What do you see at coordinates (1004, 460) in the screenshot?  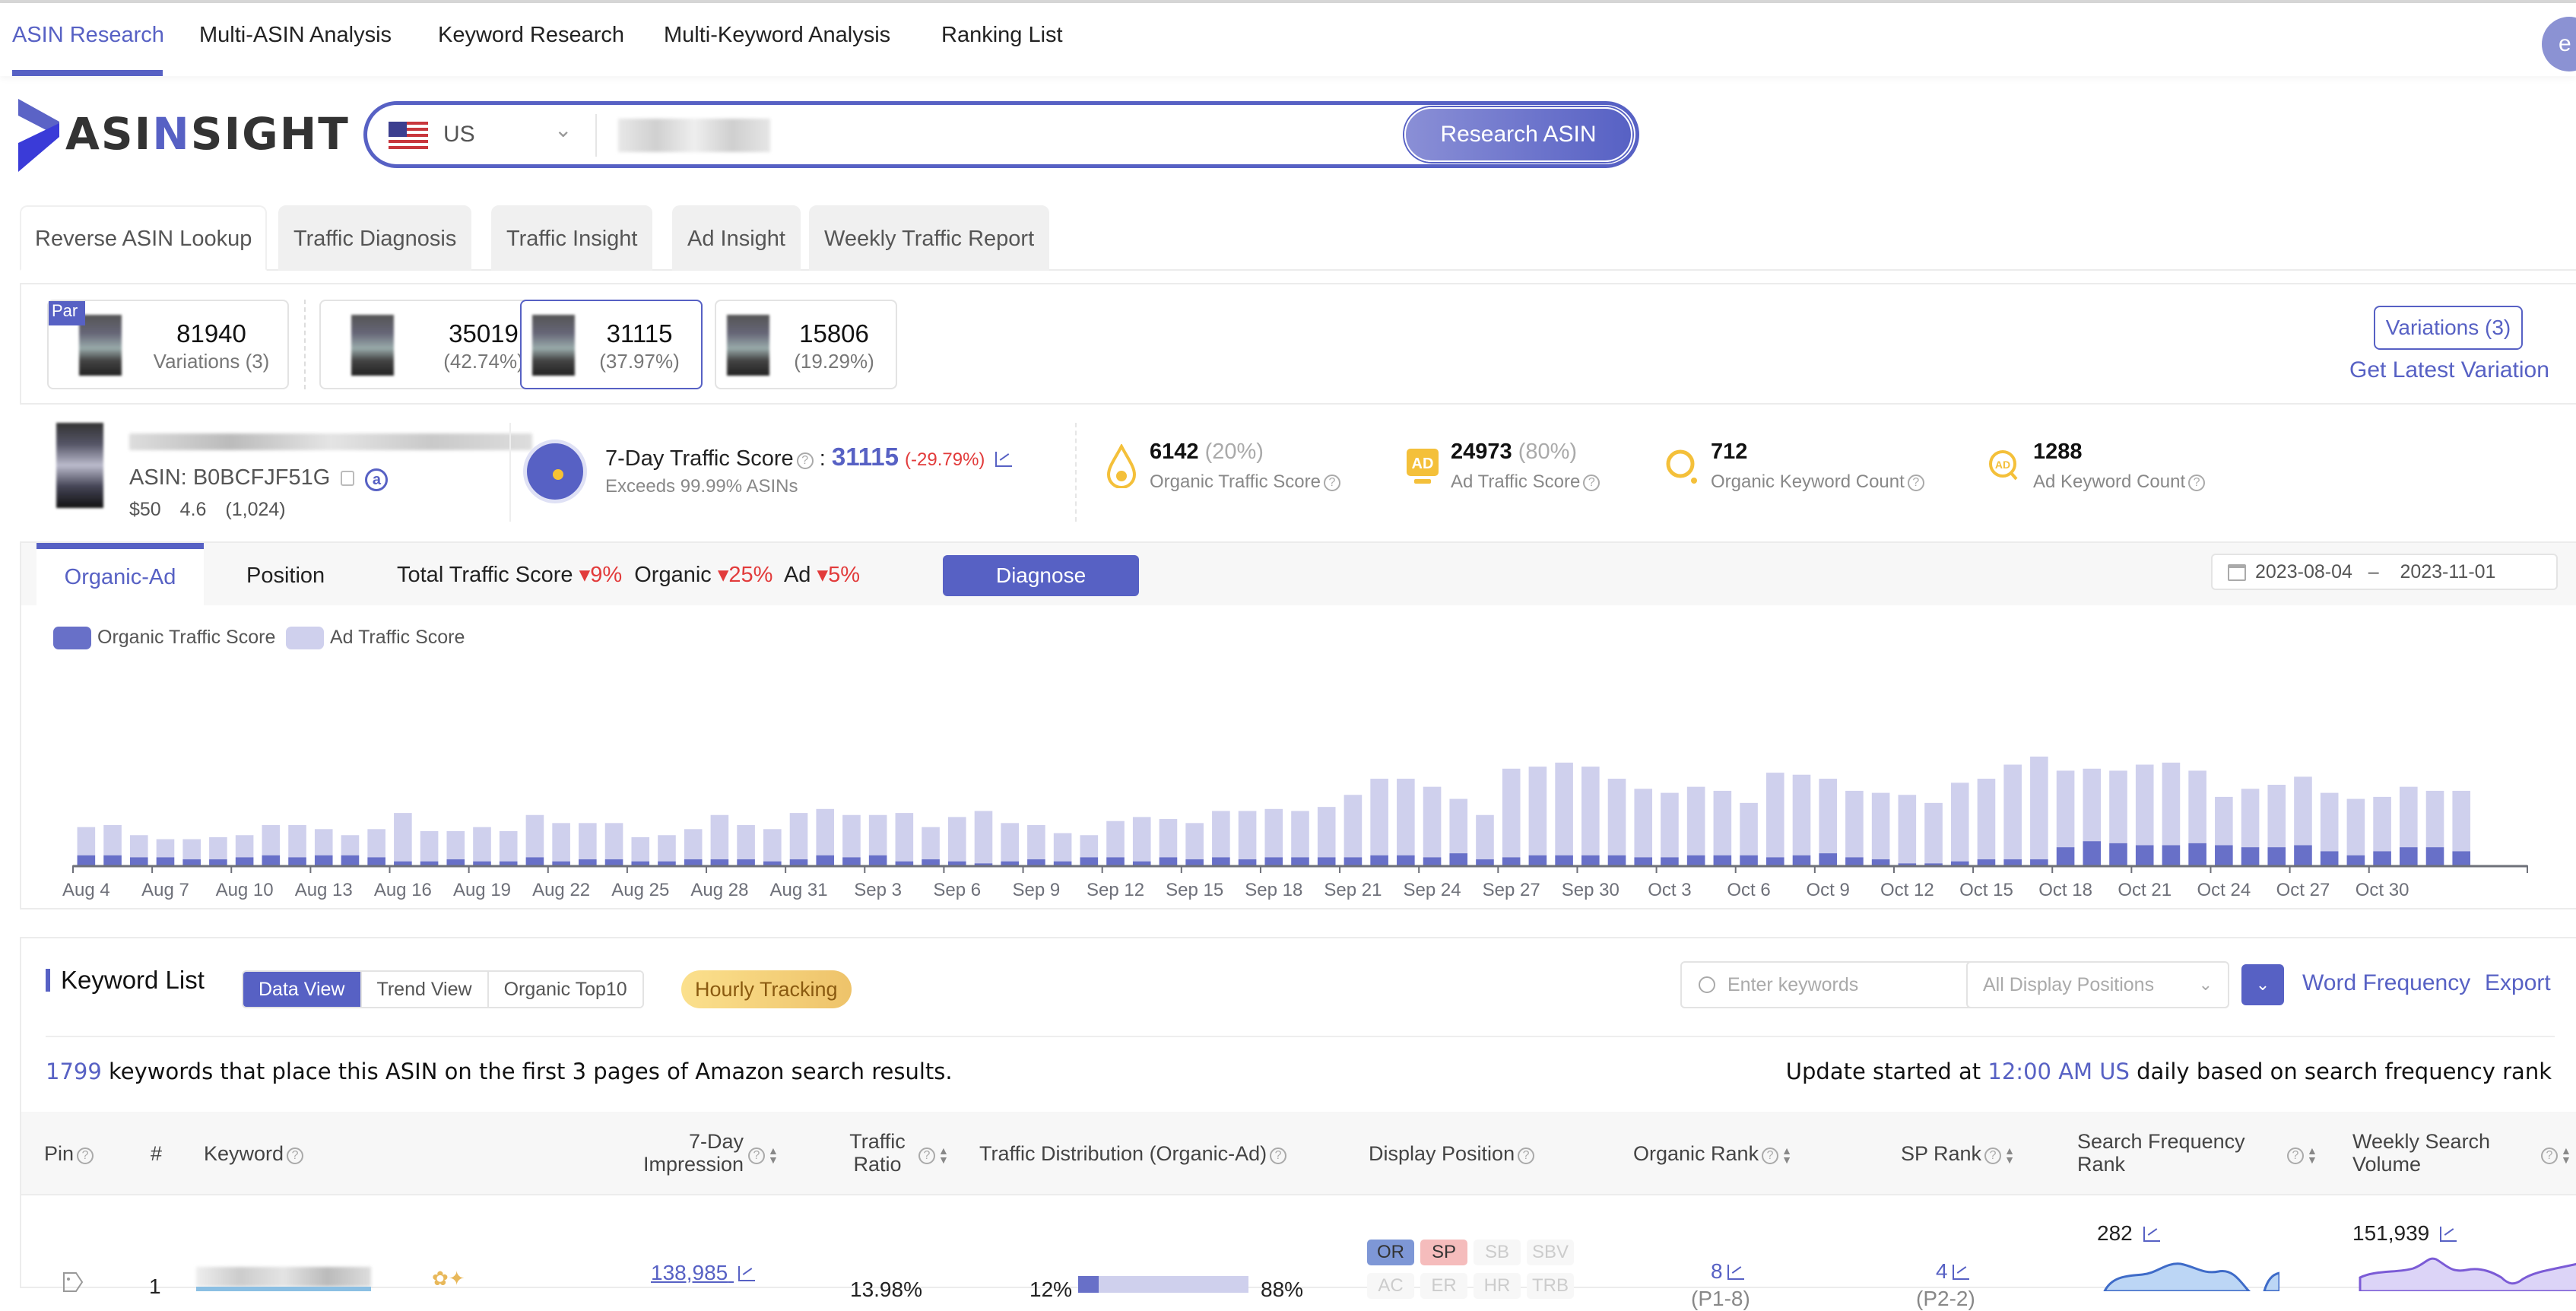 I see `trend-chart-icon` at bounding box center [1004, 460].